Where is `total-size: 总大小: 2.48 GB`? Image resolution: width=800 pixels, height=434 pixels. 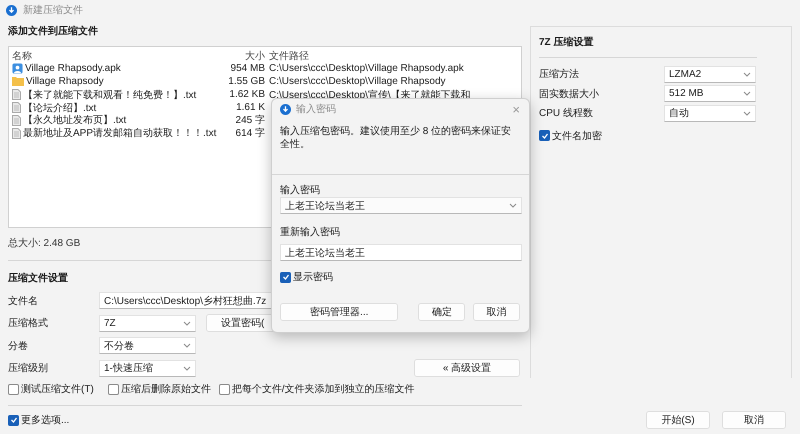 total-size: 总大小: 2.48 GB is located at coordinates (45, 243).